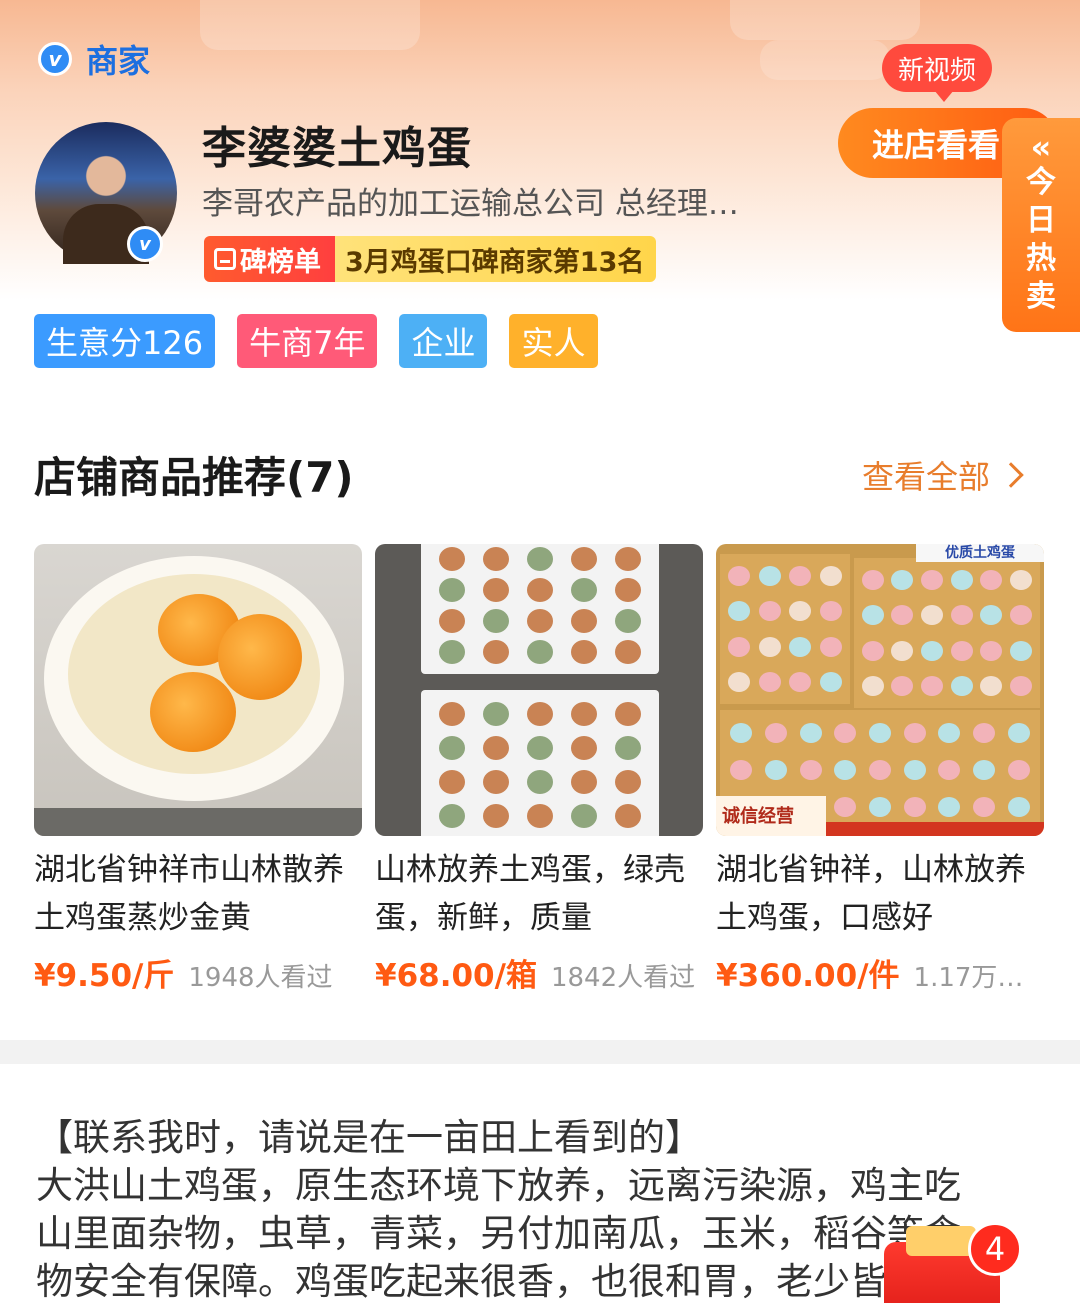  I want to click on header-decoration, so click(310, 25).